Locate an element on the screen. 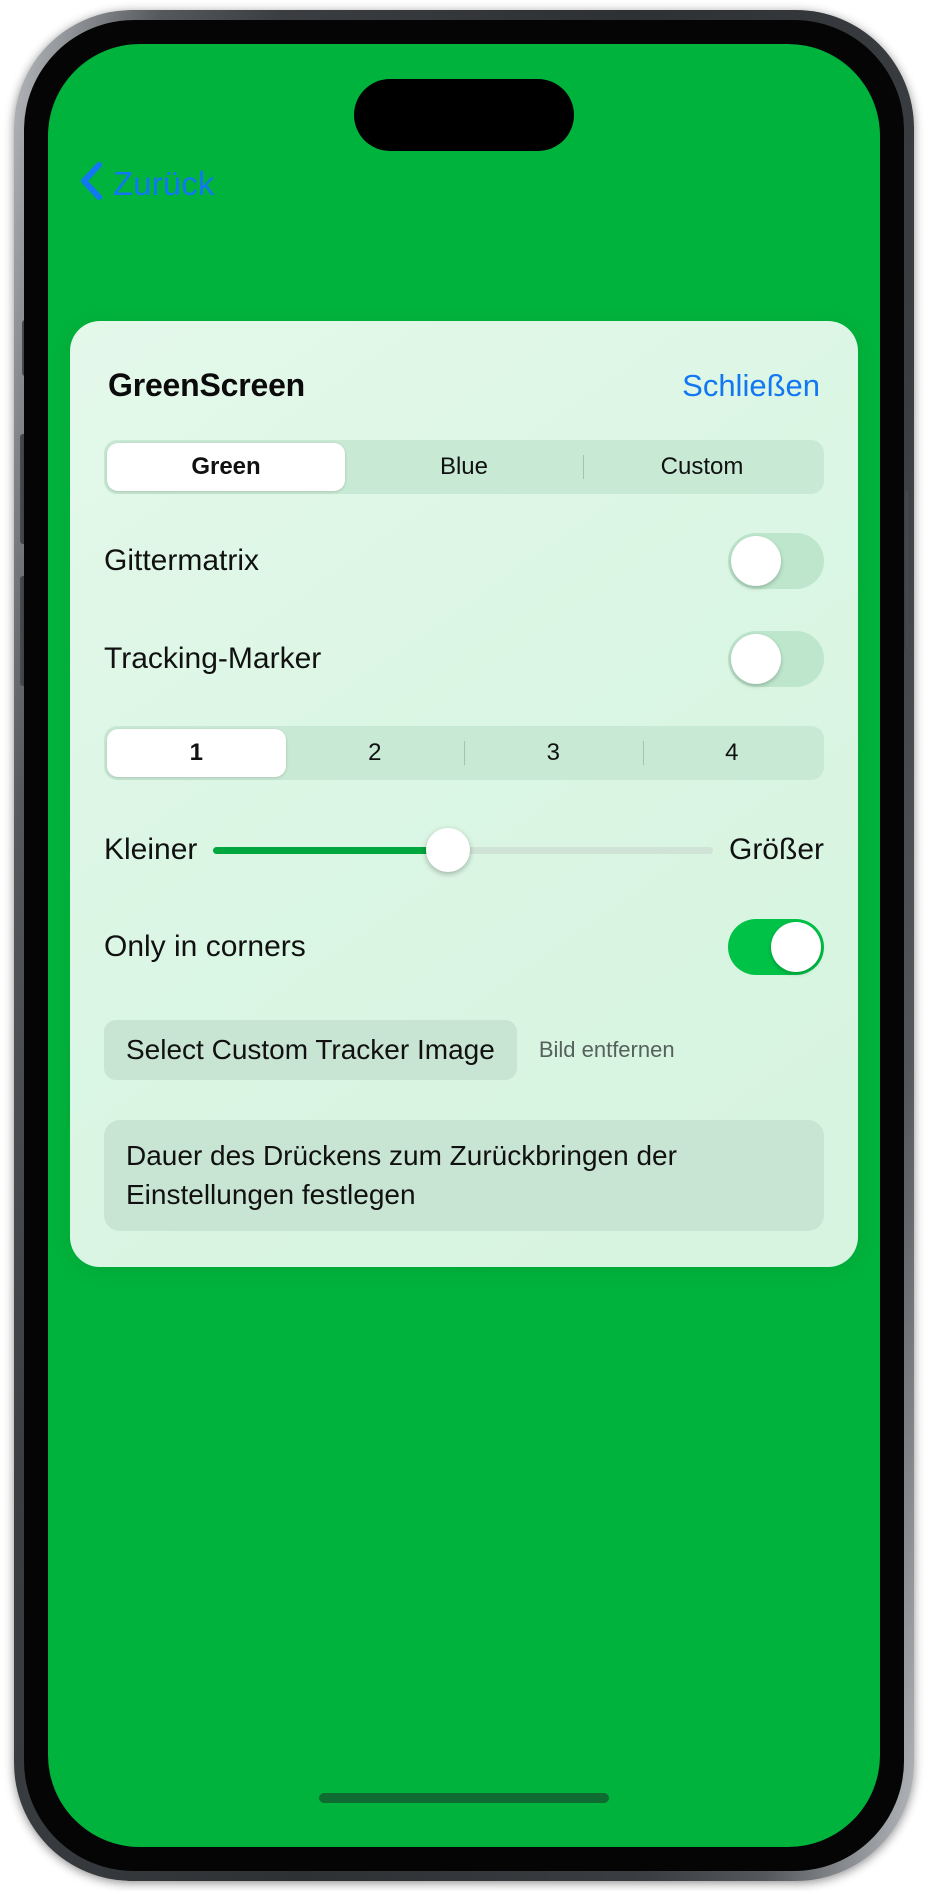 The image size is (928, 1891). tracking-marker-label: Tracking-Marker is located at coordinates (213, 658).